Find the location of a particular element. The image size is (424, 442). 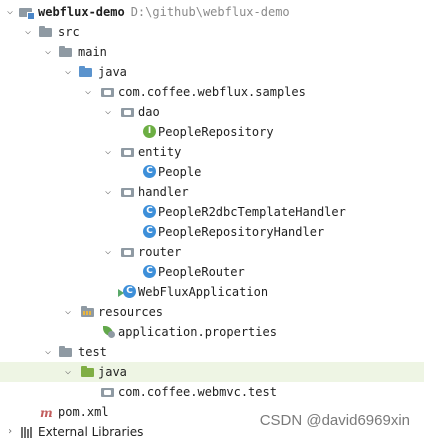

tree-row-people-repository: I PeopleRepository is located at coordinates (212, 132).